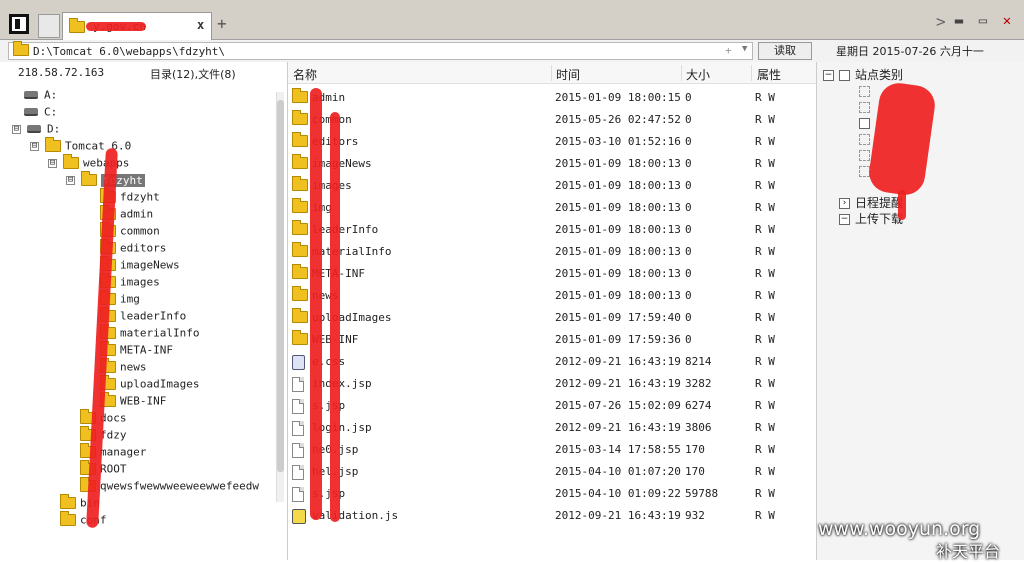 The height and width of the screenshot is (562, 1024). What do you see at coordinates (305, 74) in the screenshot?
I see `column-name: 名称` at bounding box center [305, 74].